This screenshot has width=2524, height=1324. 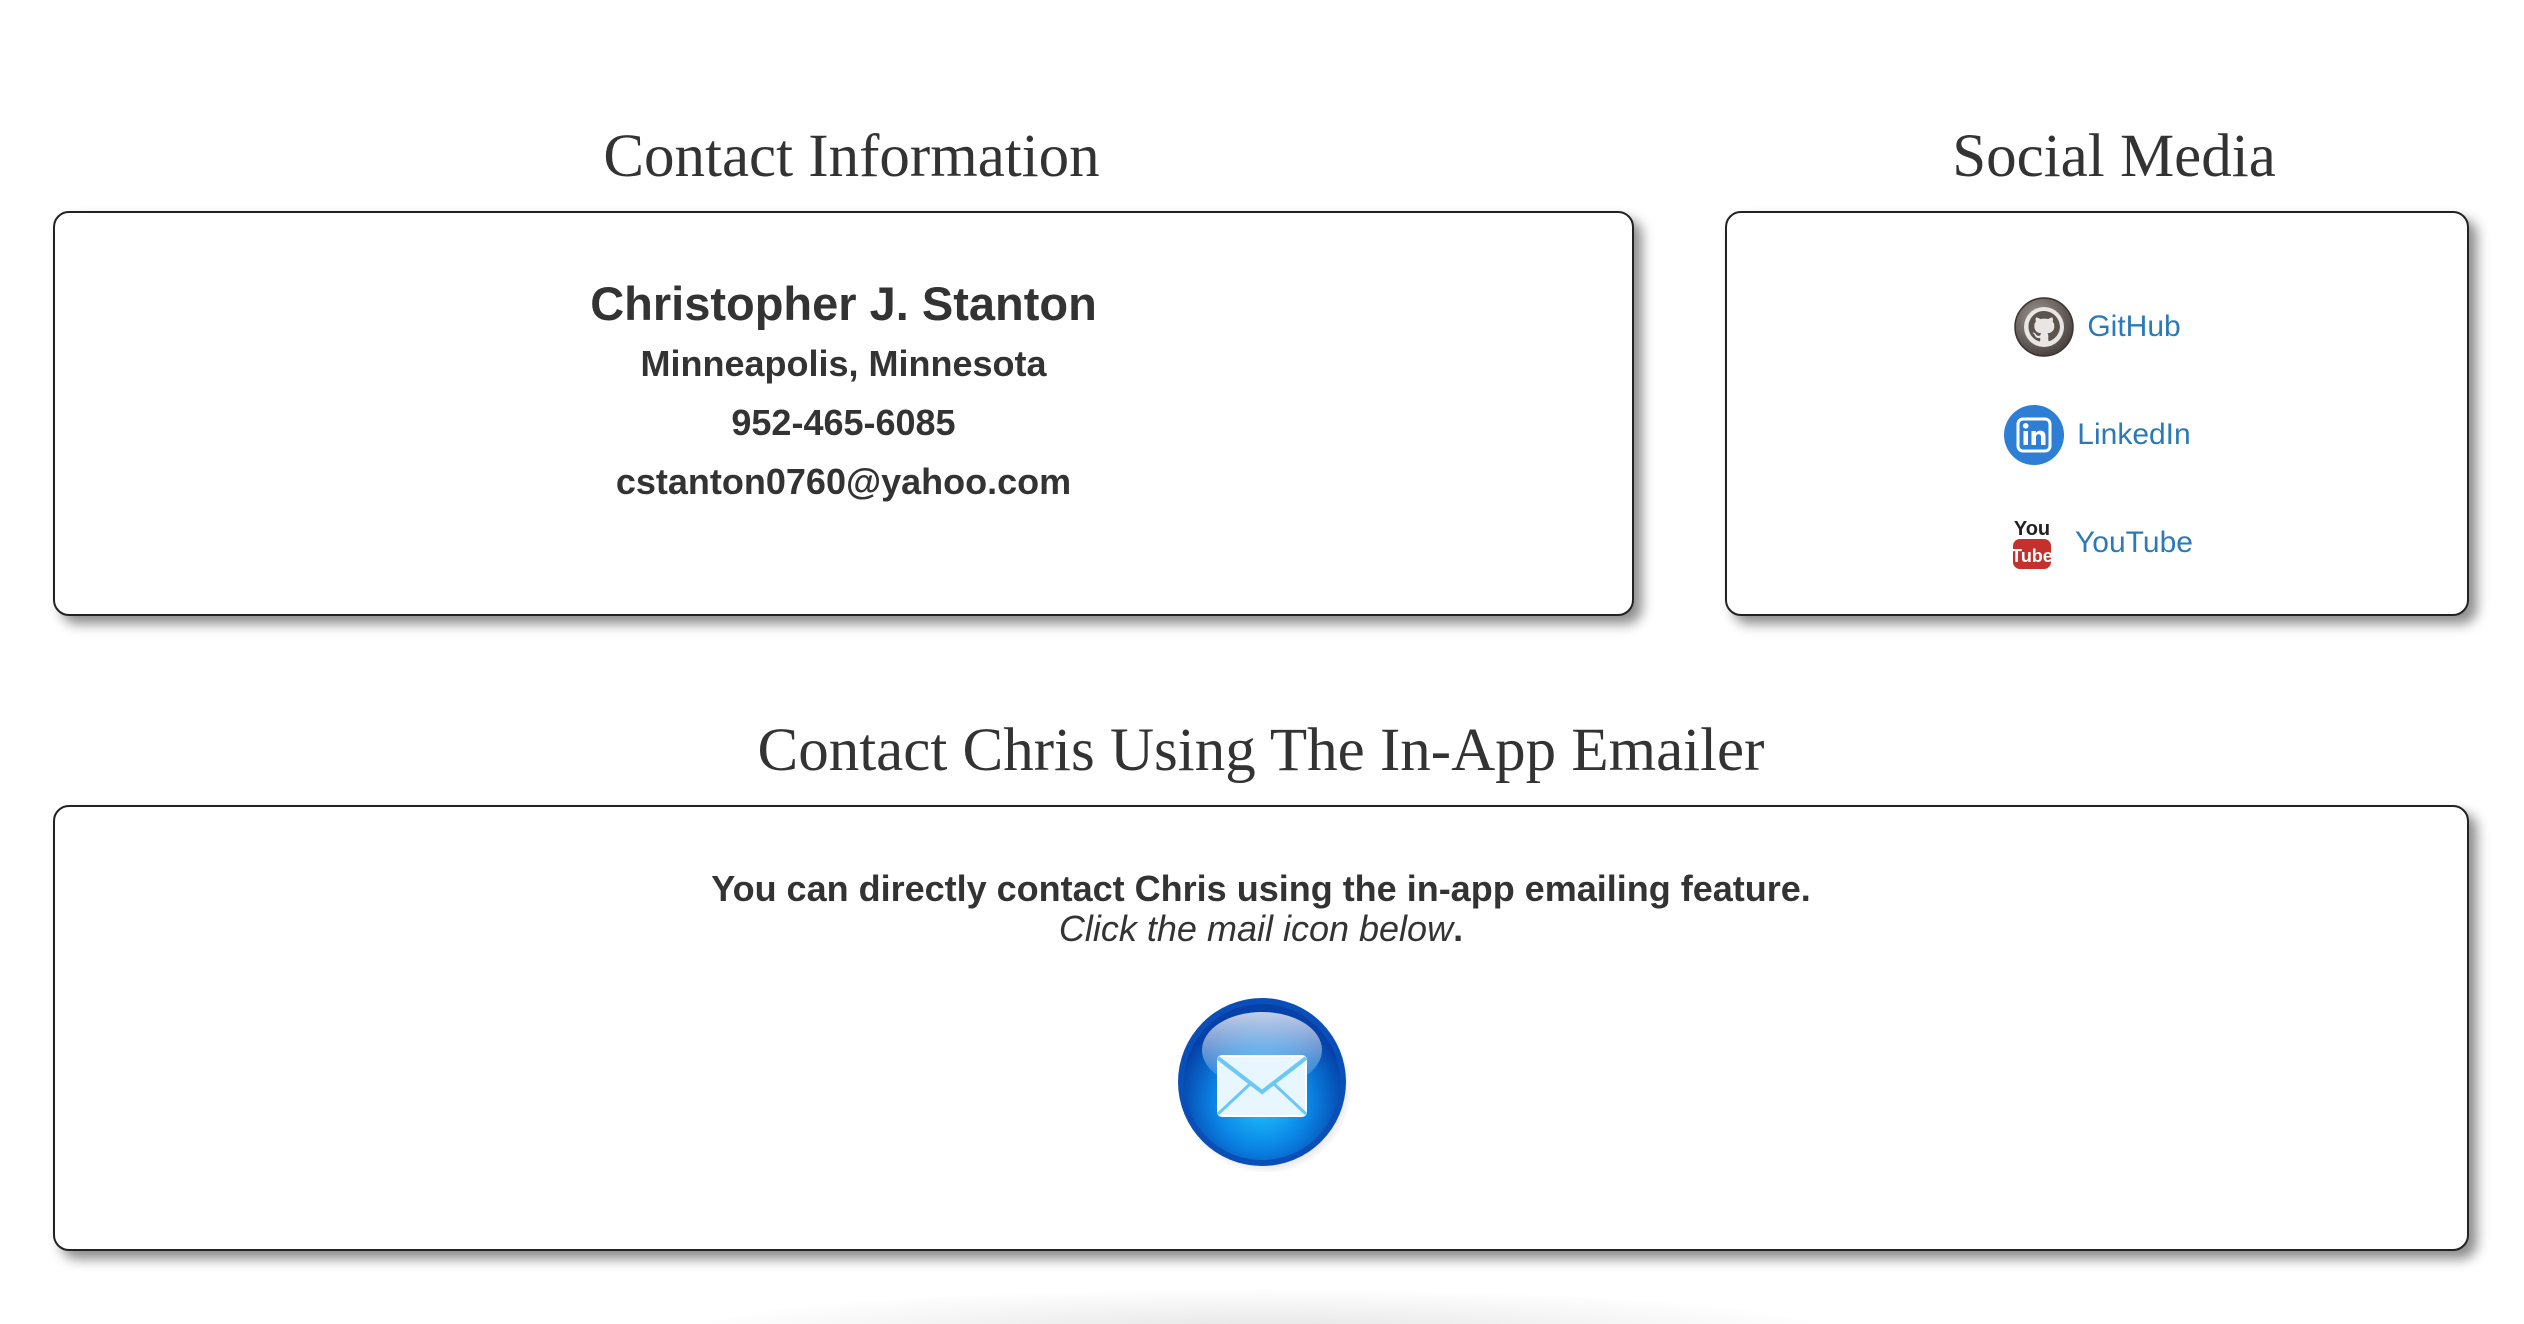 What do you see at coordinates (1261, 750) in the screenshot?
I see `emailer-title: Contact Chris Using The In-App Emailer` at bounding box center [1261, 750].